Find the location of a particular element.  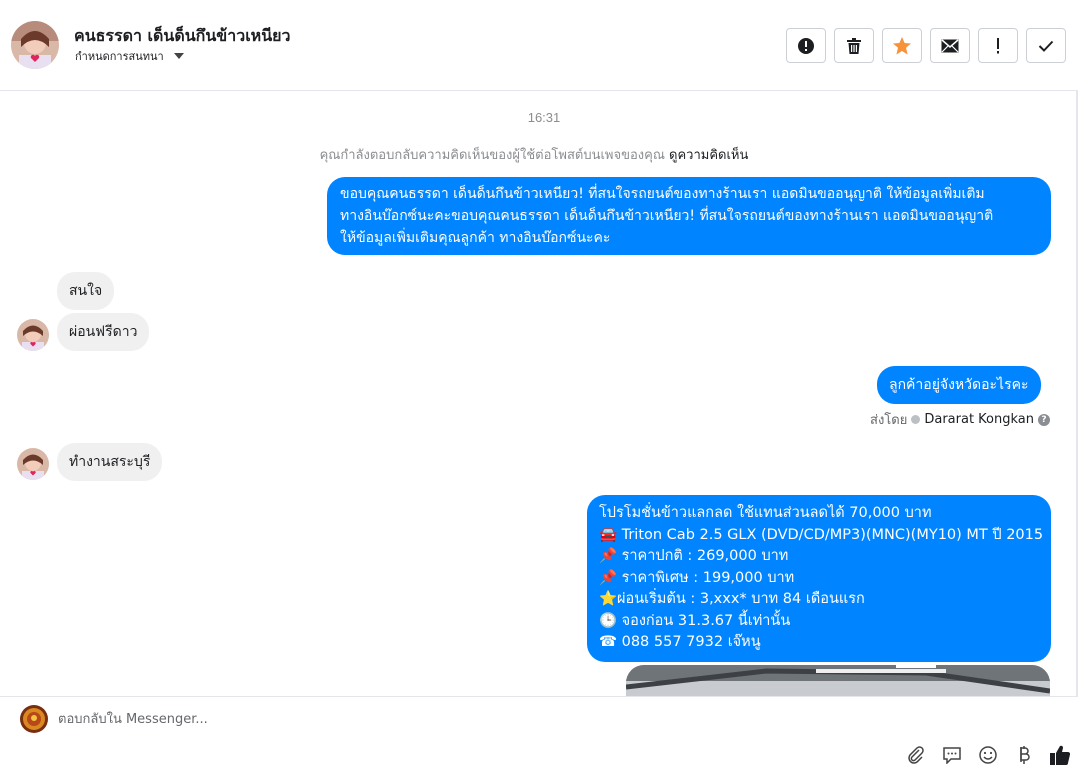

message-text: ทำงานสระบุรี is located at coordinates (110, 462).